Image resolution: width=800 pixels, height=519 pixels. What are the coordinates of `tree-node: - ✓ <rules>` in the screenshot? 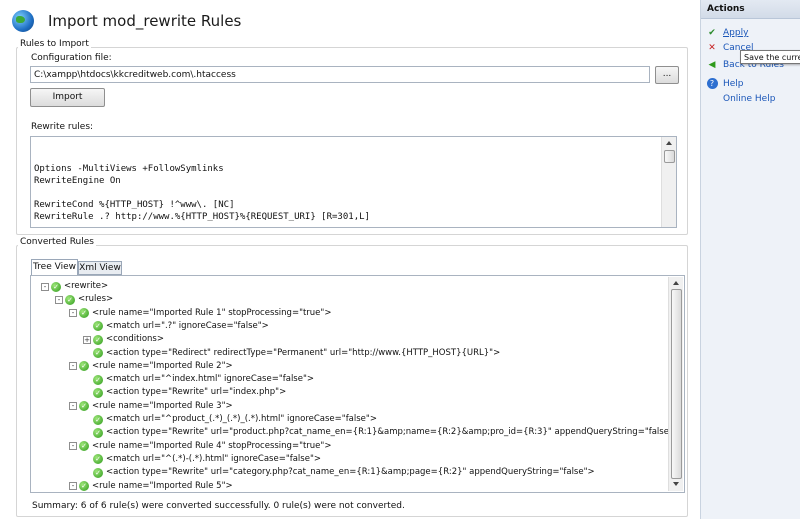 It's located at (84, 299).